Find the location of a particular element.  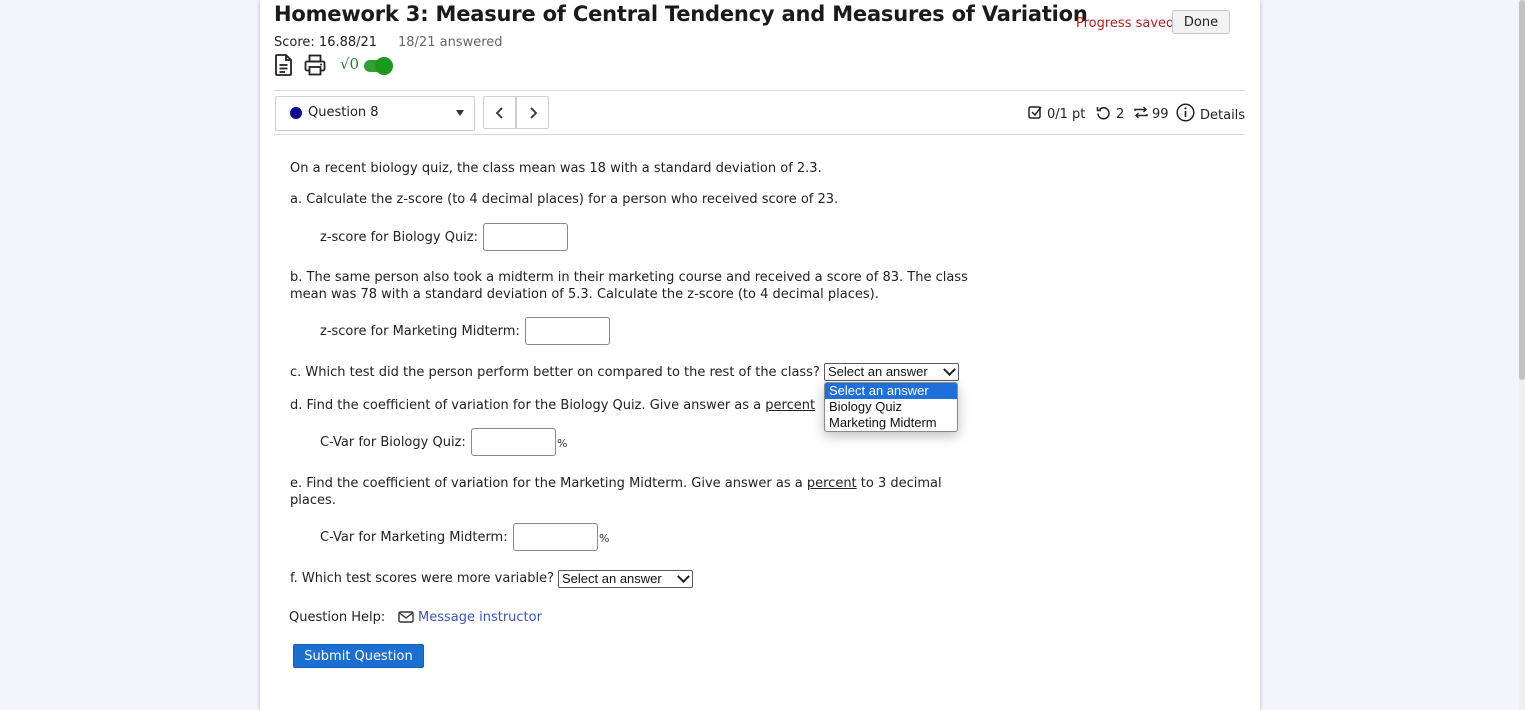

points-checkbox-icon is located at coordinates (1035, 114).